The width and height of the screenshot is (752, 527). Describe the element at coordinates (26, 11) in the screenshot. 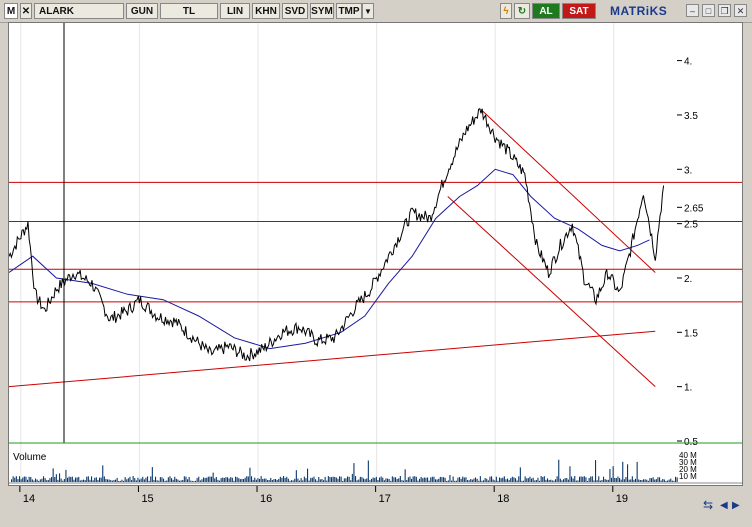

I see `crosshair-icon: ✕` at that location.